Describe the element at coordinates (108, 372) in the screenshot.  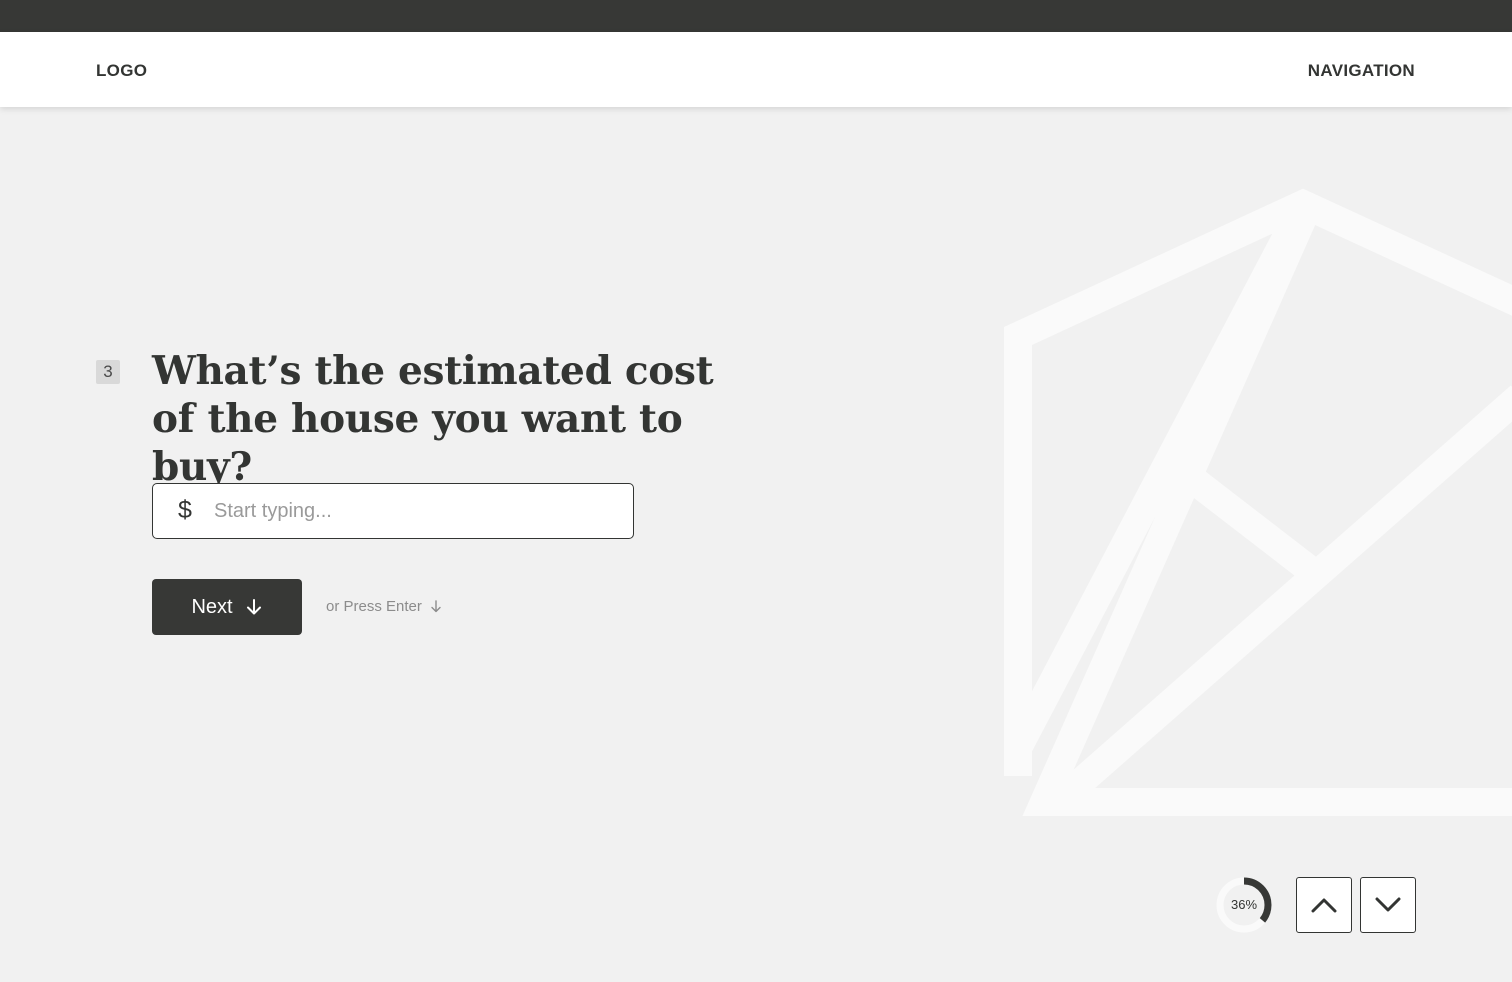
I see `question-number: 3` at that location.